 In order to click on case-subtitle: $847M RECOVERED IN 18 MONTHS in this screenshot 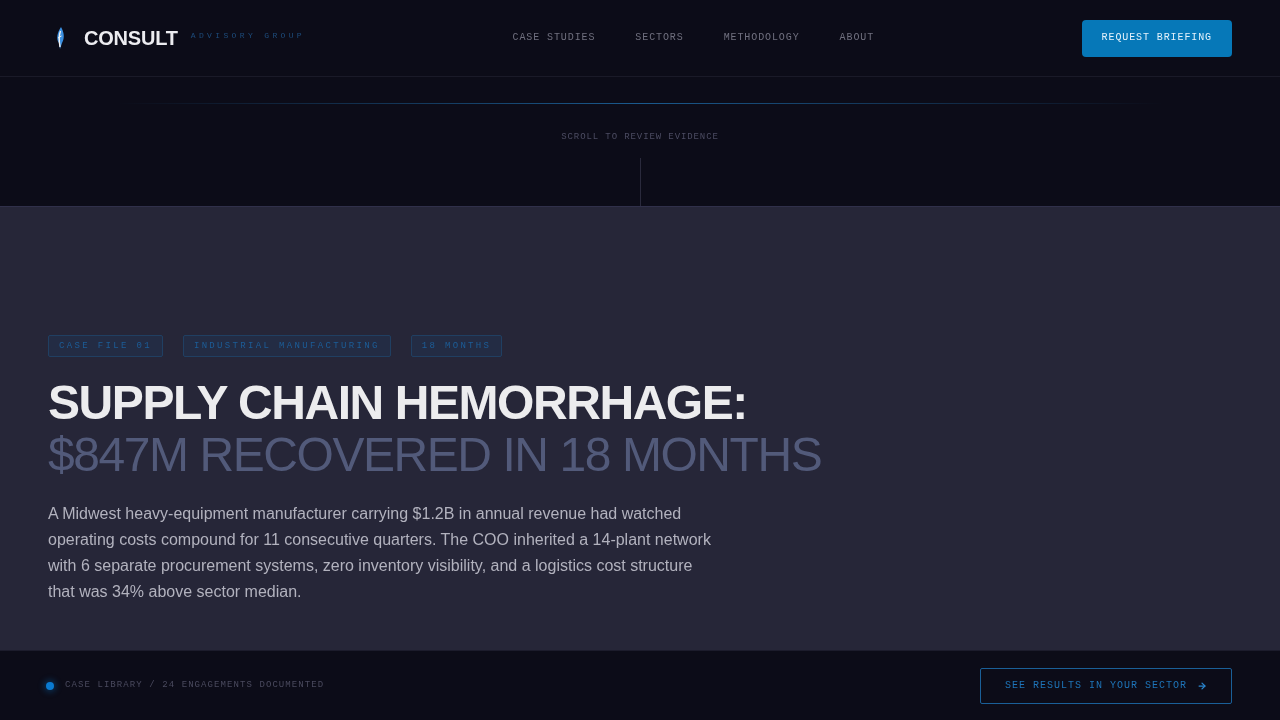, I will do `click(435, 455)`.